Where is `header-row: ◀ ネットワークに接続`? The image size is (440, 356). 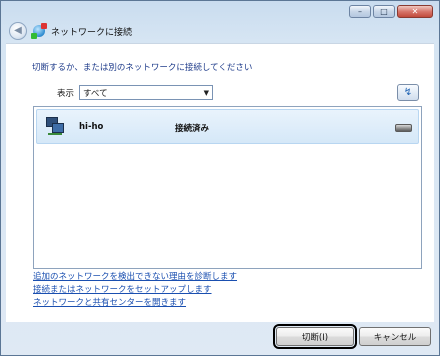
header-row: ◀ ネットワークに接続 is located at coordinates (70, 31).